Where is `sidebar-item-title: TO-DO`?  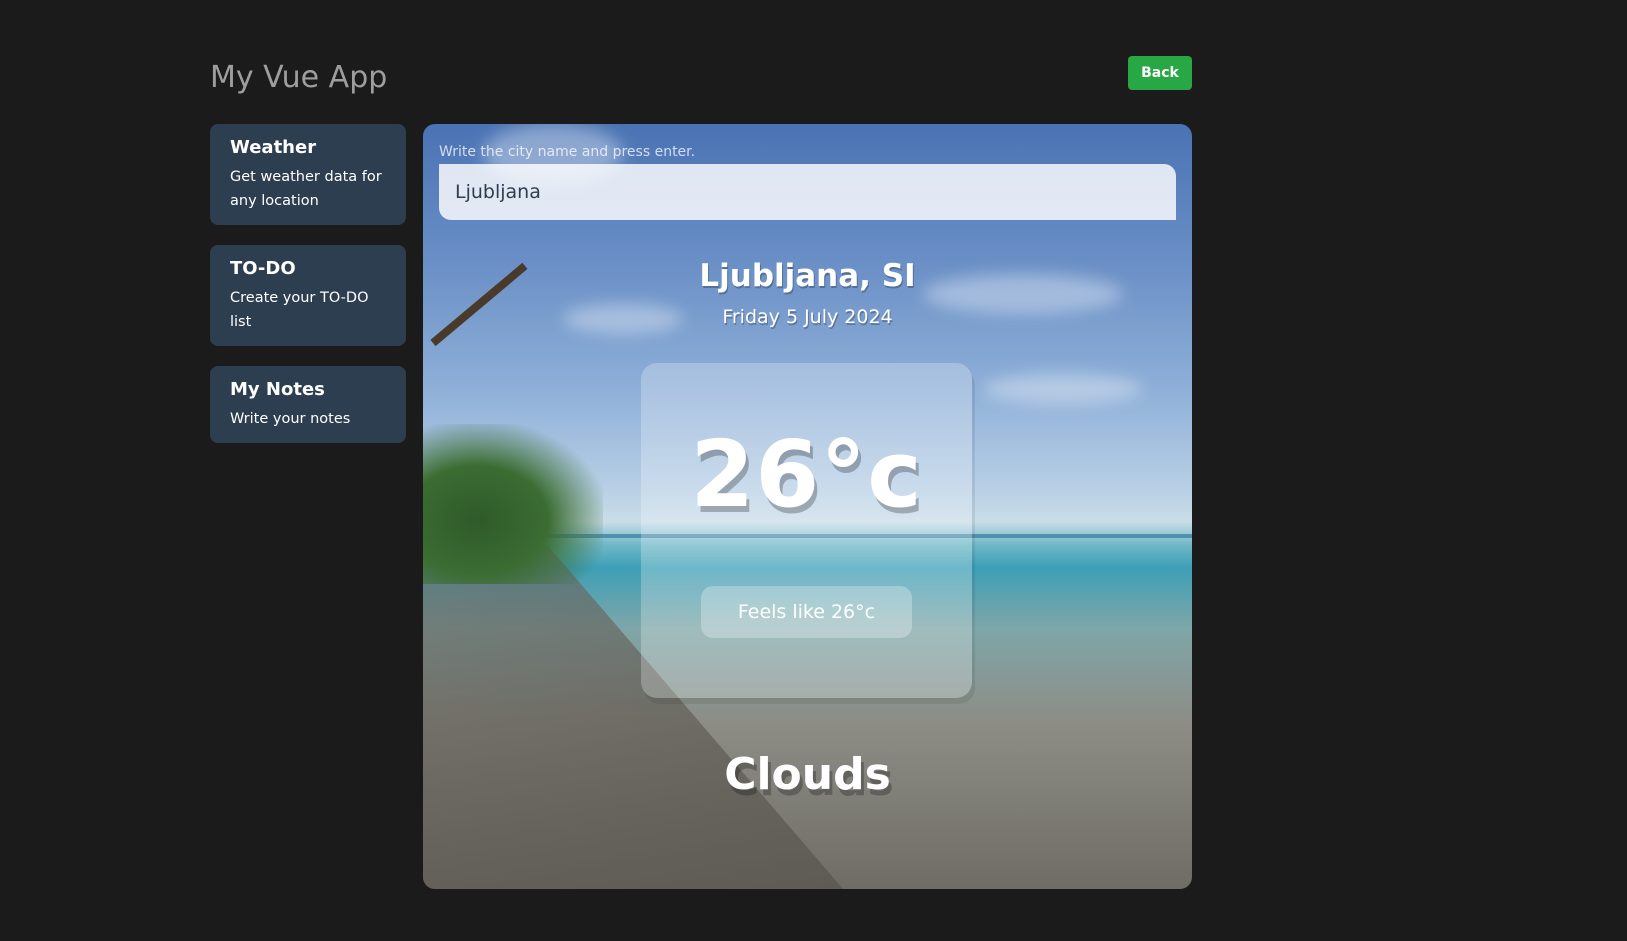 sidebar-item-title: TO-DO is located at coordinates (263, 268).